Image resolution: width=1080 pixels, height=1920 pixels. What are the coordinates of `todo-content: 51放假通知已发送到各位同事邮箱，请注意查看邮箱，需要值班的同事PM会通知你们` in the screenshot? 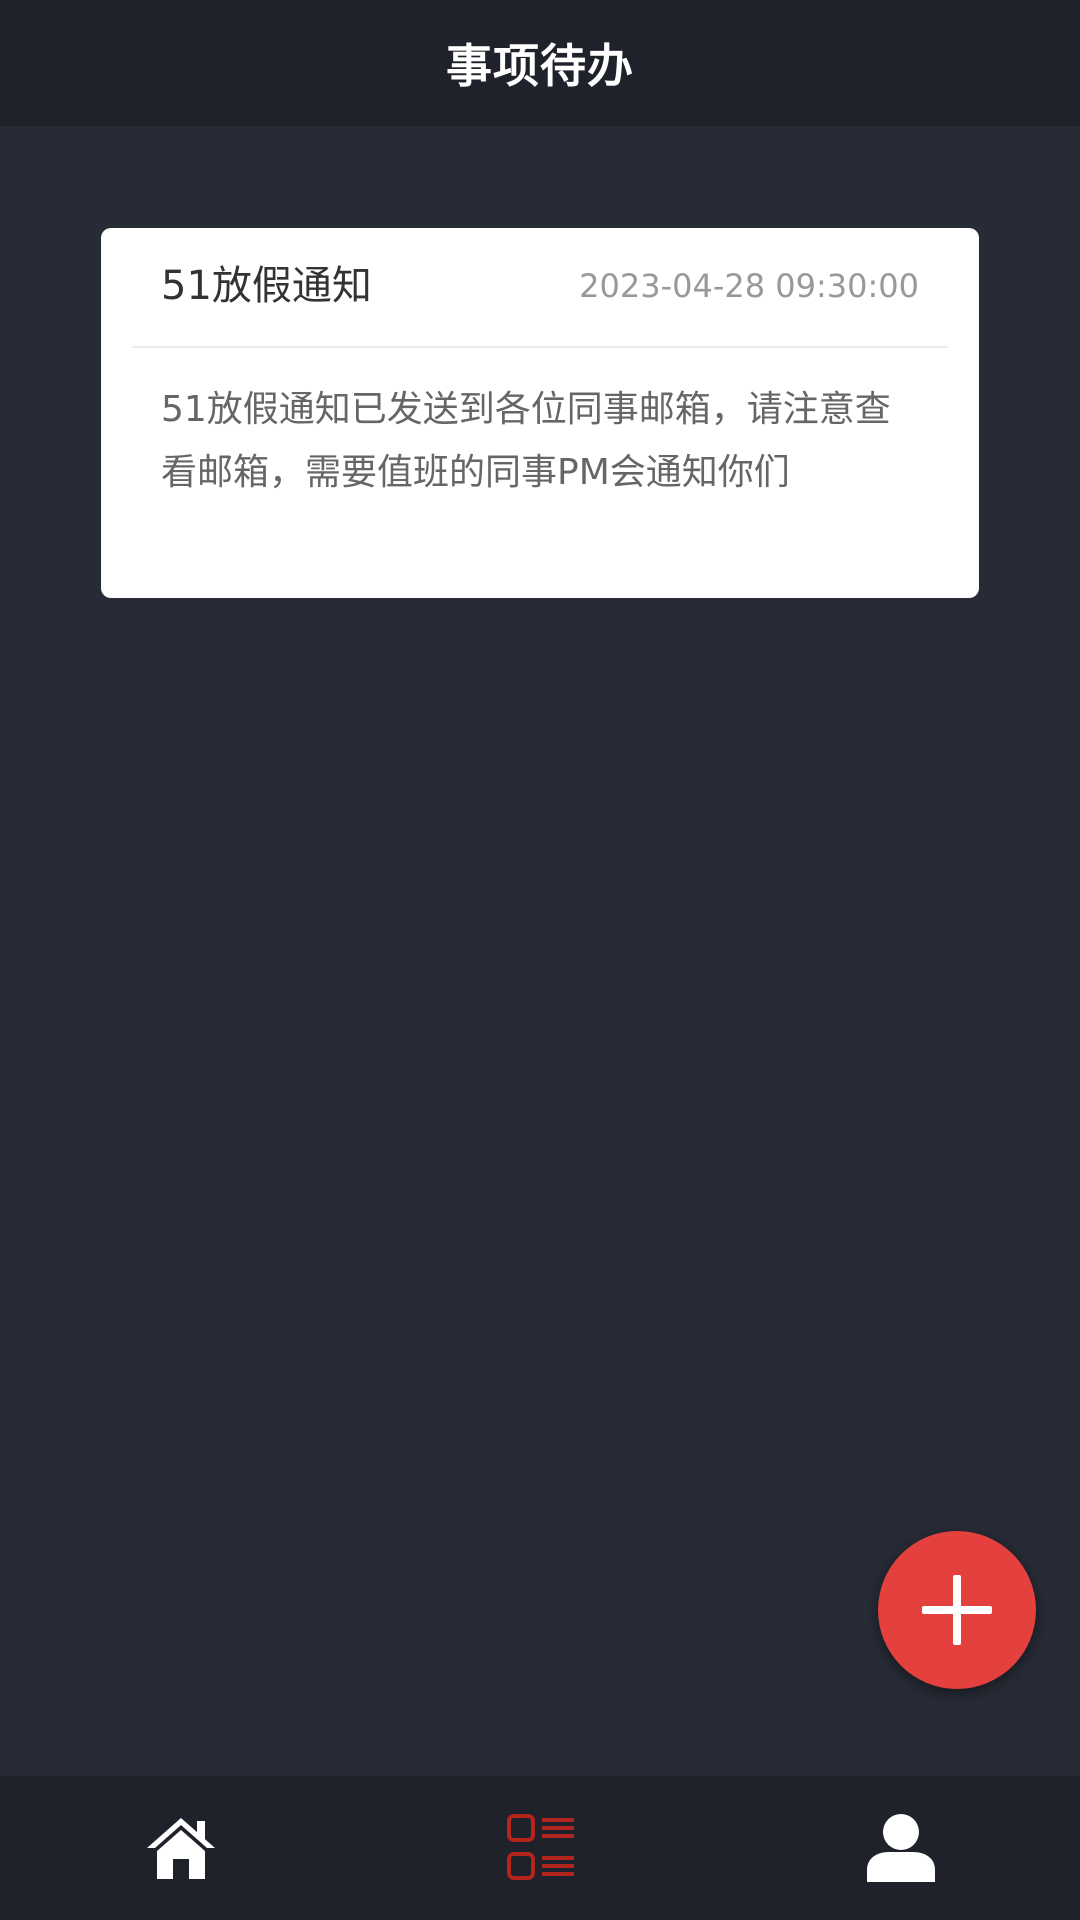 It's located at (526, 441).